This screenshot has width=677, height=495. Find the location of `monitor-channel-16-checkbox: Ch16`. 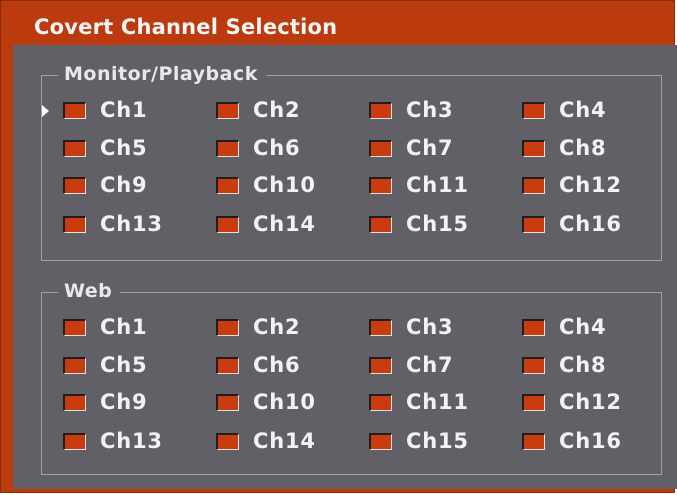

monitor-channel-16-checkbox: Ch16 is located at coordinates (572, 224).